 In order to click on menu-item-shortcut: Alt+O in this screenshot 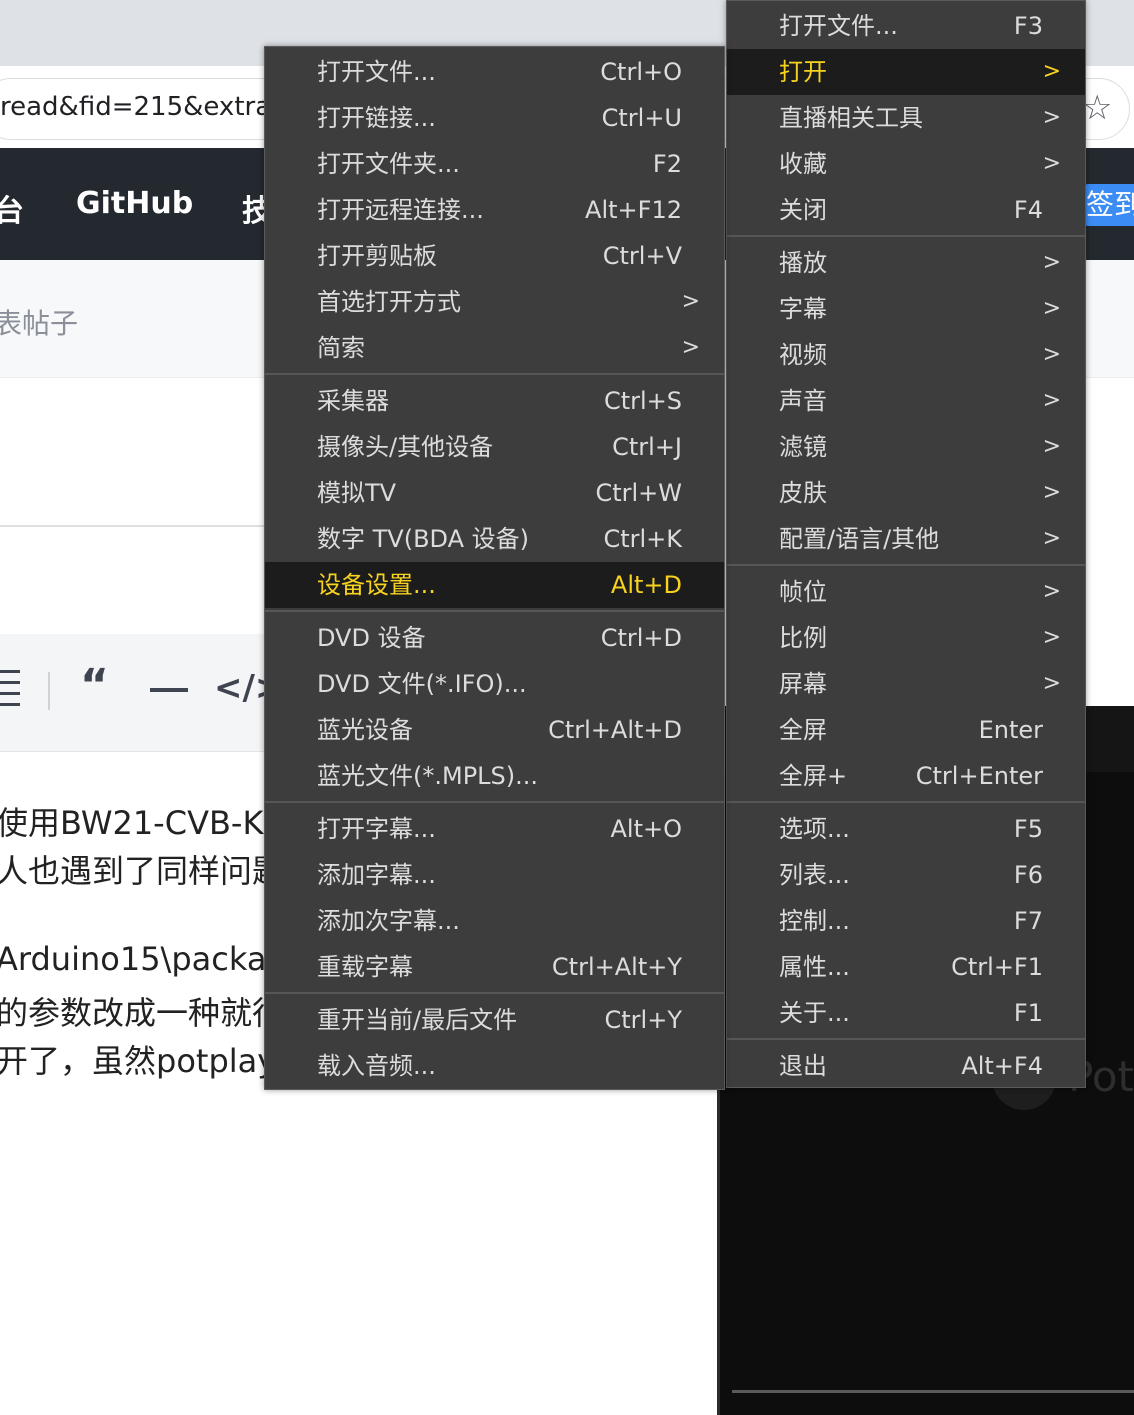, I will do `click(646, 829)`.